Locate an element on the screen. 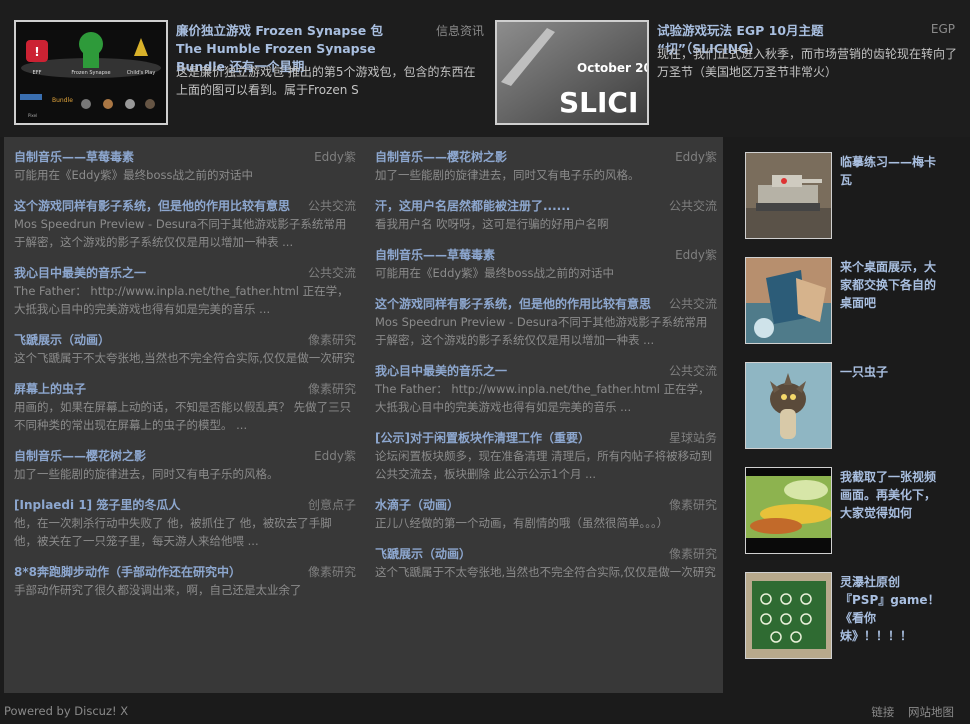  featured-thumbnail-2: October 20 SLICI is located at coordinates (572, 72).